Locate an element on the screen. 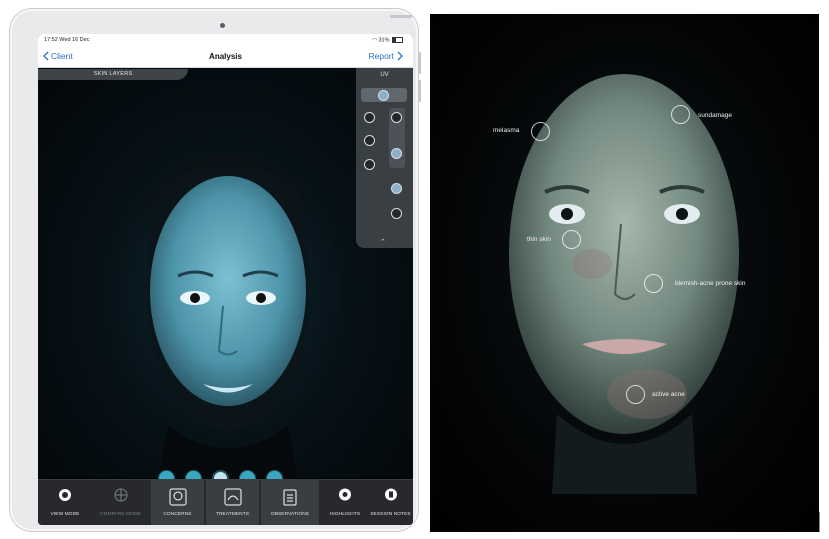 This screenshot has height=539, width=829. uv-layer-profile-icon is located at coordinates (369, 117).